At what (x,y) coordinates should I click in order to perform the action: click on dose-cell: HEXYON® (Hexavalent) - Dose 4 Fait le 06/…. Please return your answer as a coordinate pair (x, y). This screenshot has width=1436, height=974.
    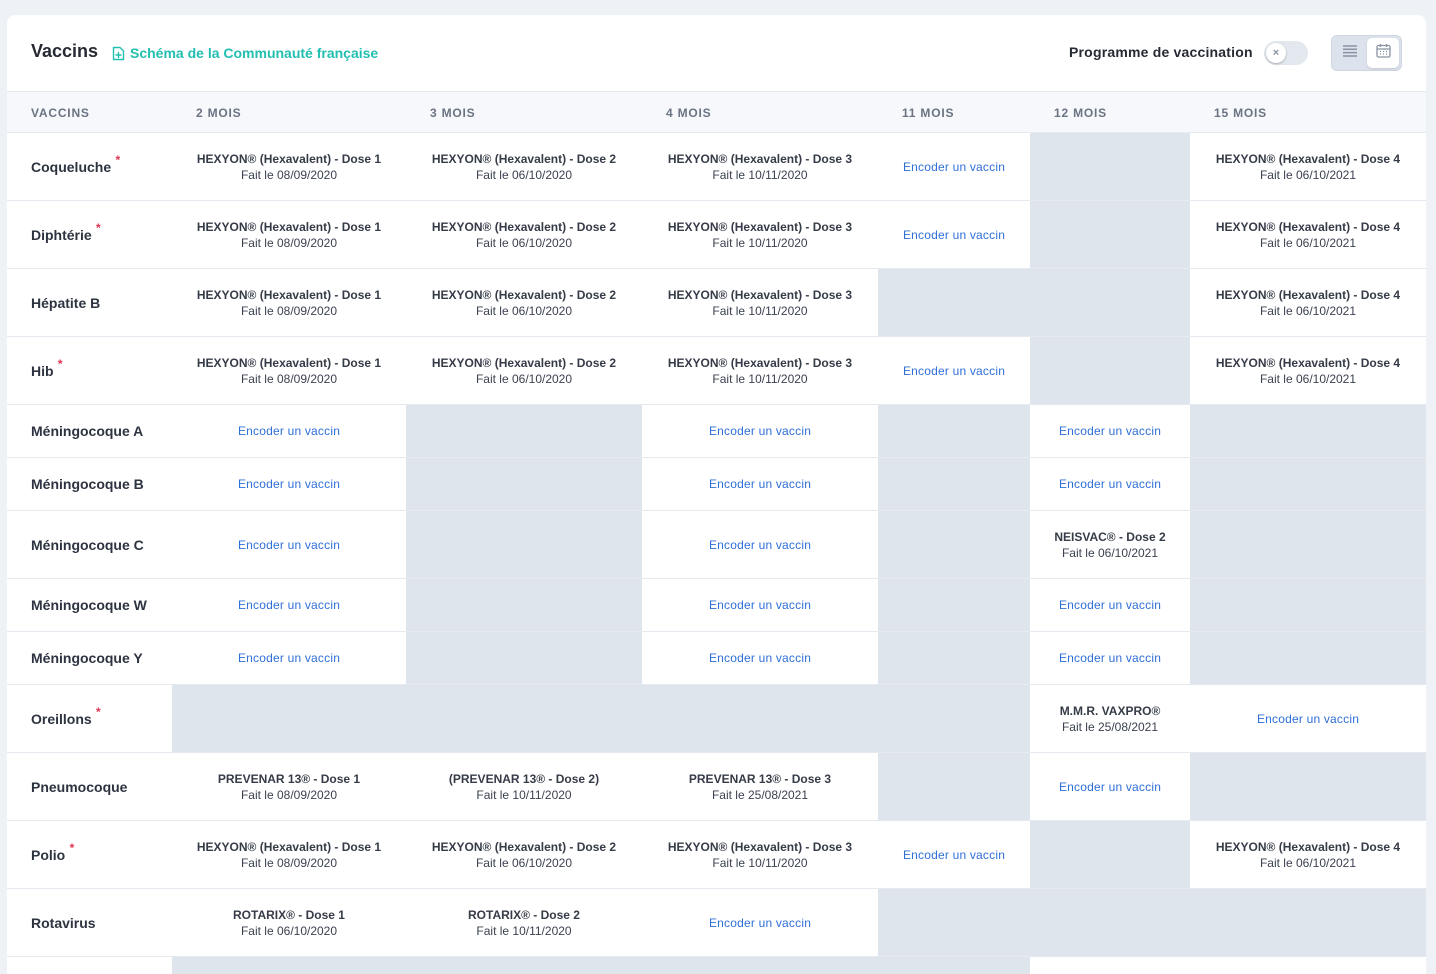
    Looking at the image, I should click on (1308, 234).